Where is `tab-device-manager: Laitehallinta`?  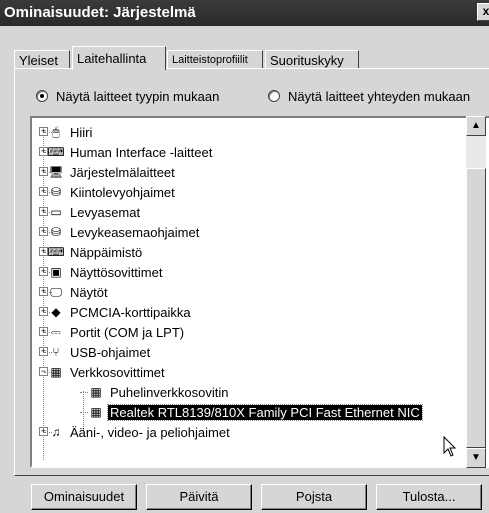 tab-device-manager: Laitehallinta is located at coordinates (119, 58).